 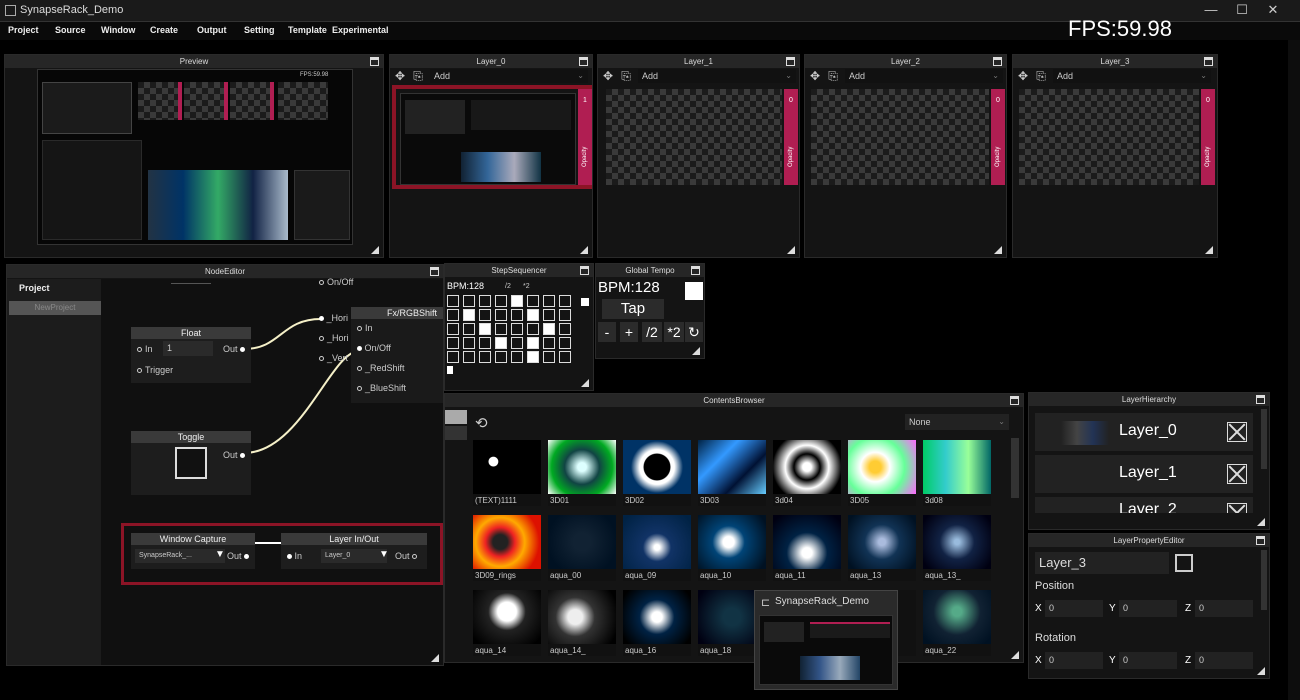 I want to click on layer-inout-out-port: Out, so click(x=407, y=556).